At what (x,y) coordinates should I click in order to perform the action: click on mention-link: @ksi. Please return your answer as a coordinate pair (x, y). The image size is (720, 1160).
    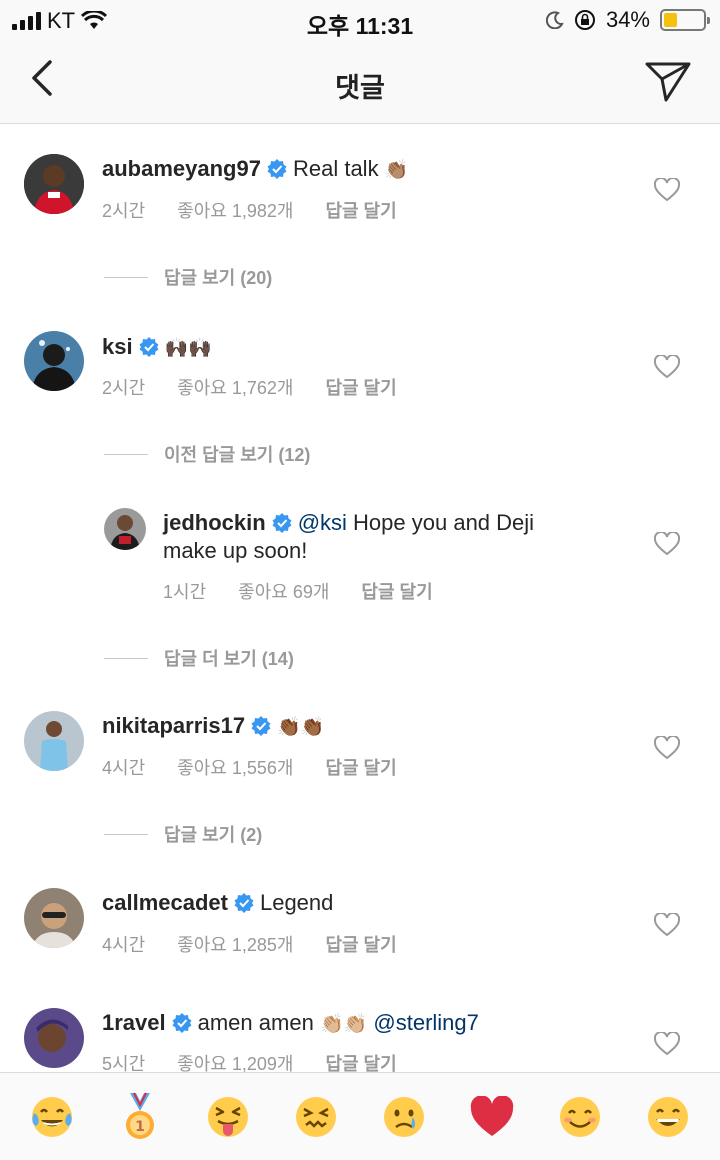
    Looking at the image, I should click on (322, 522).